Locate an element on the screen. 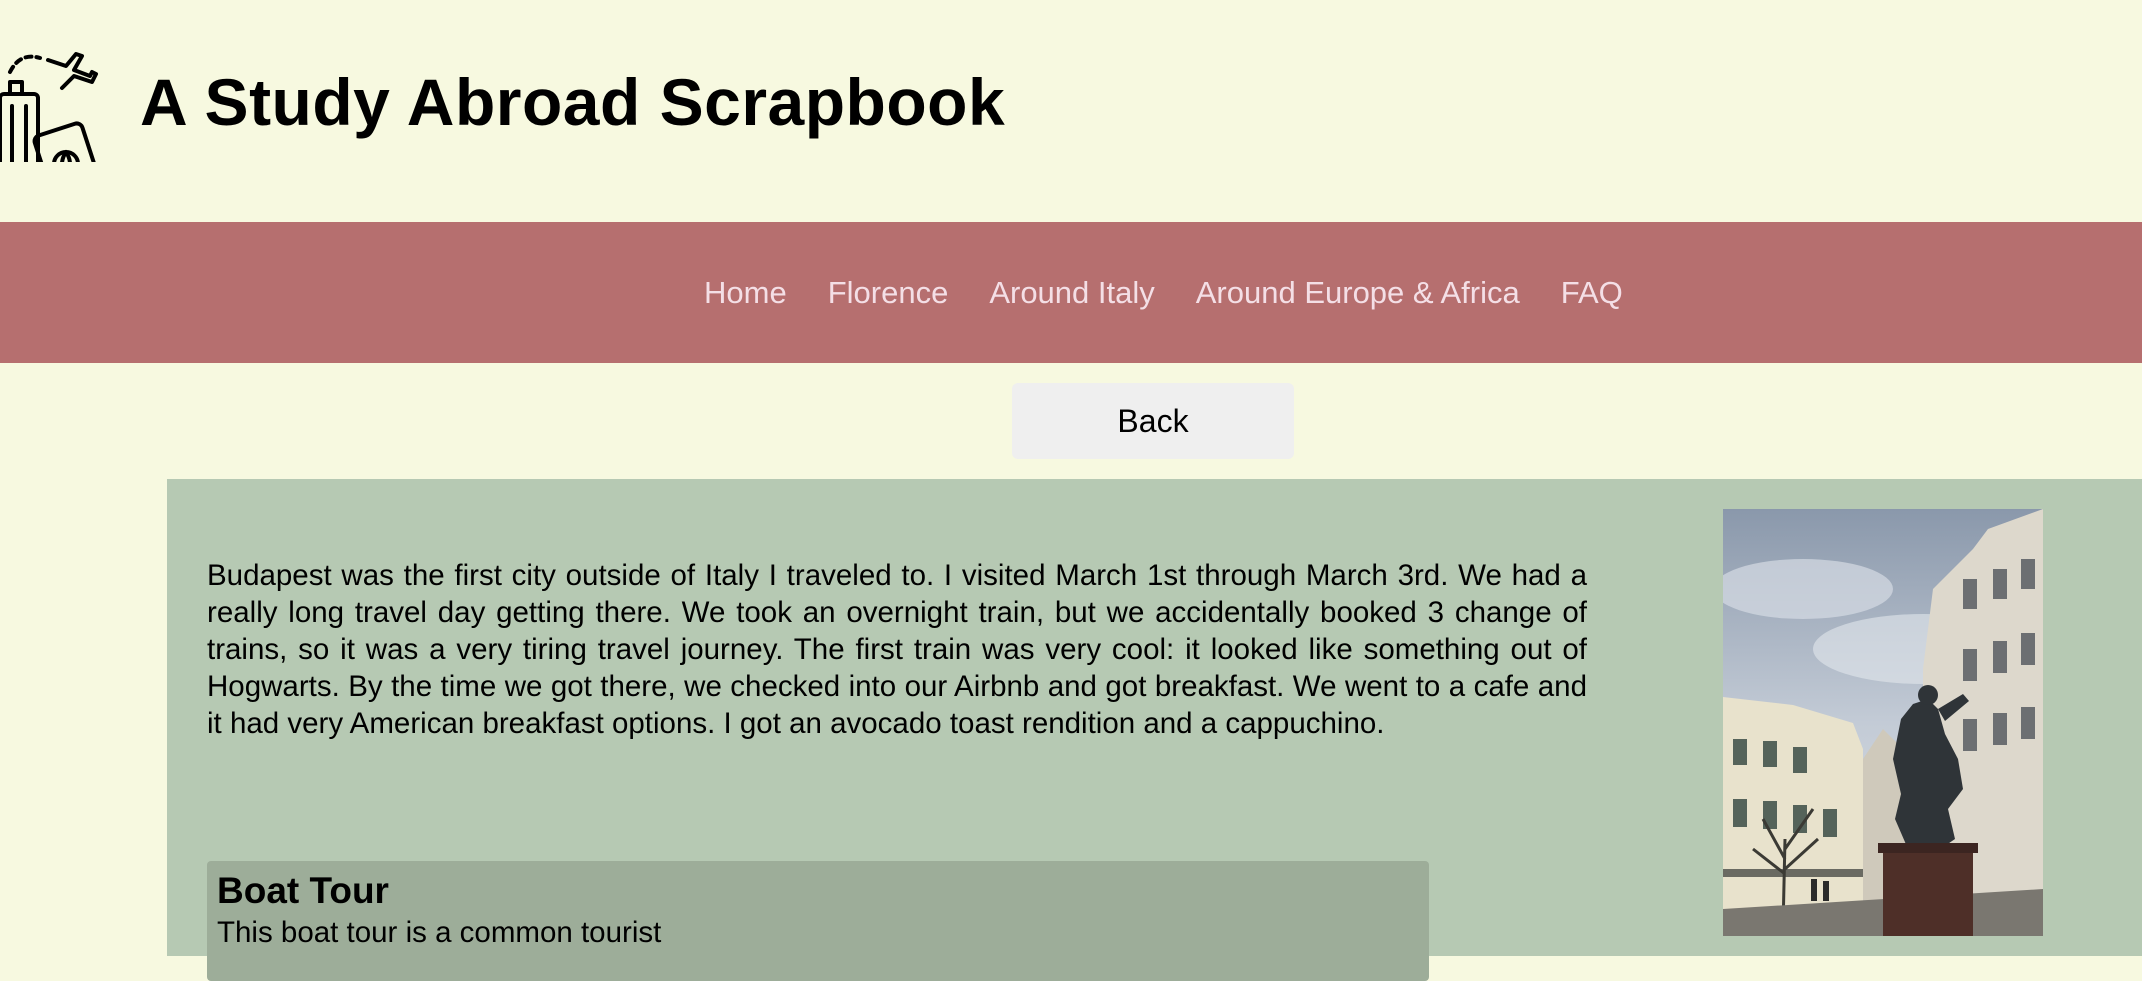 This screenshot has width=2142, height=981. travel-luggage-passport-icon is located at coordinates (51, 121).